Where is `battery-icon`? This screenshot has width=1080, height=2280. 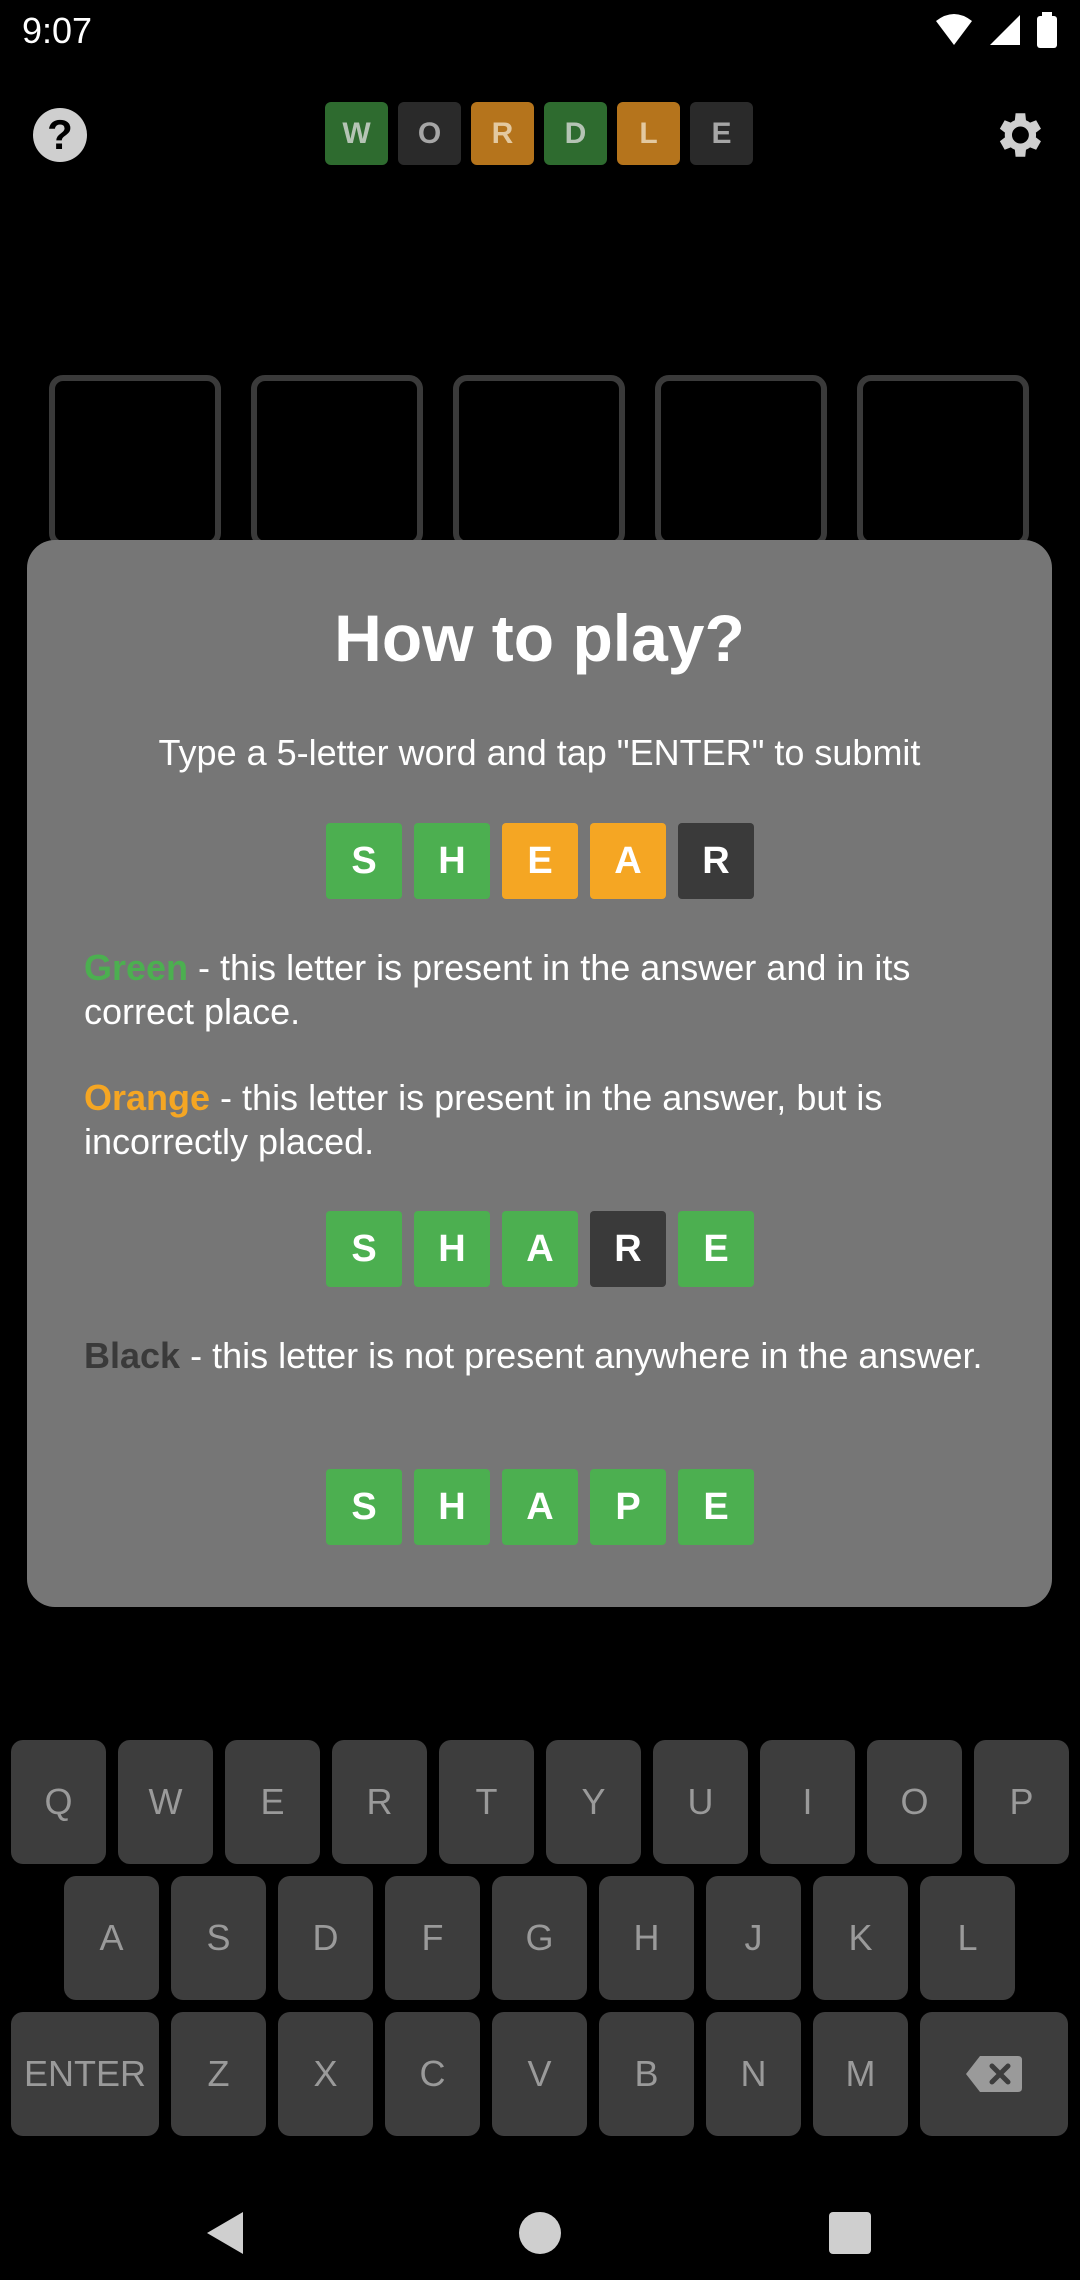
battery-icon is located at coordinates (1047, 30).